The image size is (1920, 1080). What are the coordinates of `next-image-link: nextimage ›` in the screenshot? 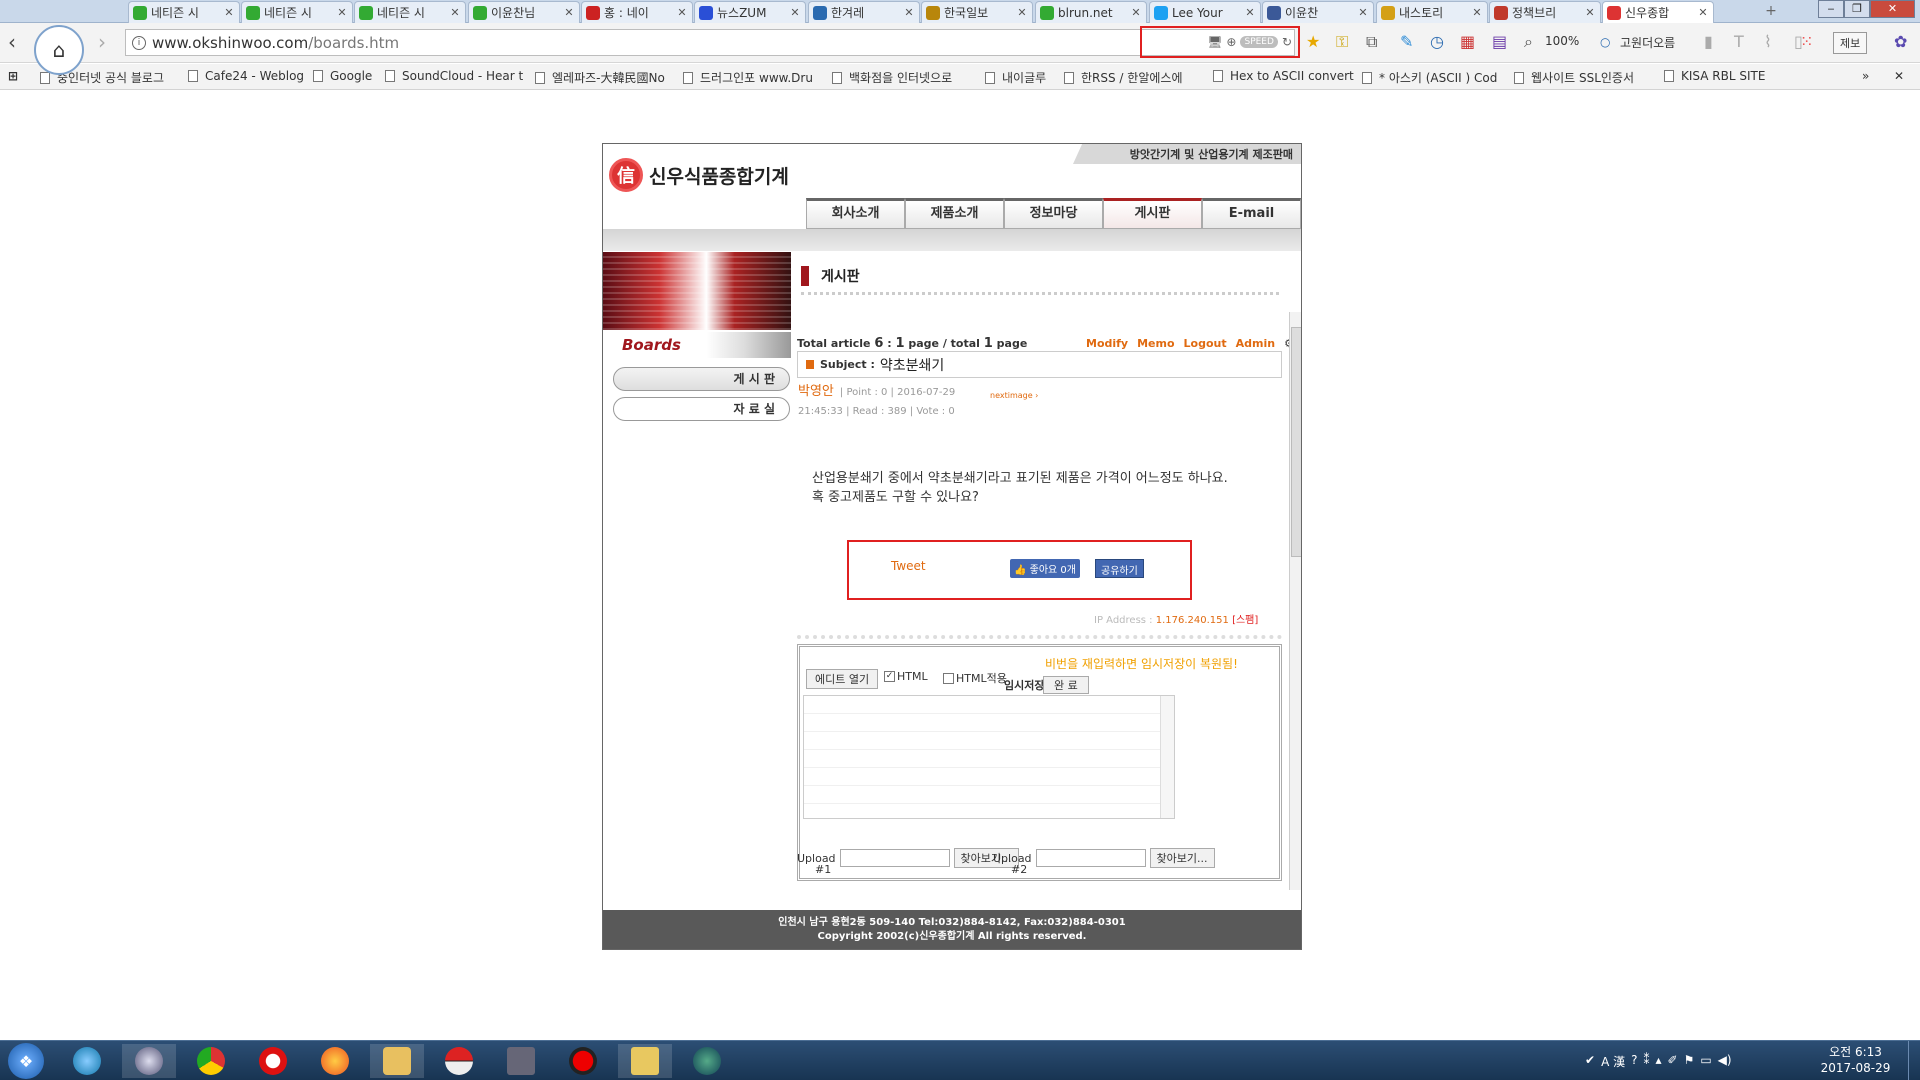 It's located at (1014, 395).